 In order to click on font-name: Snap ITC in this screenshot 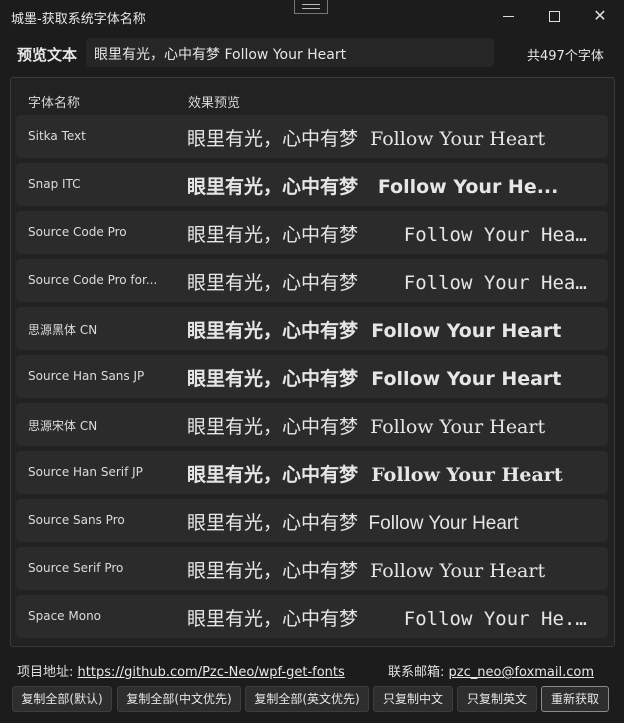, I will do `click(54, 184)`.